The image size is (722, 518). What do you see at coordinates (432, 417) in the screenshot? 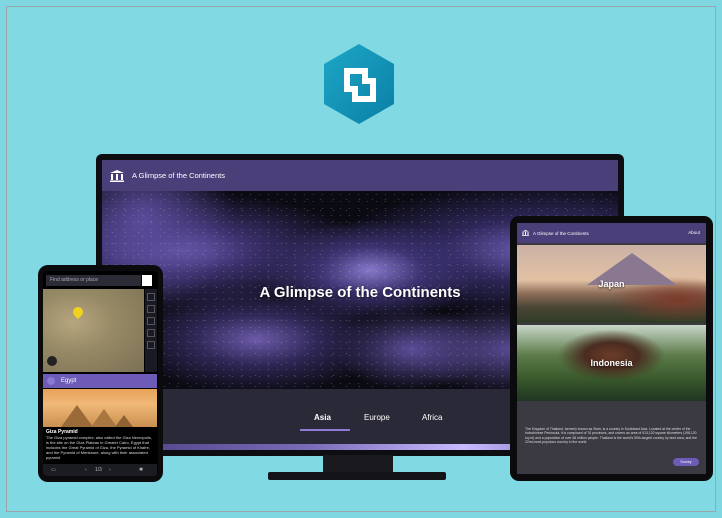
I see `tab-africa: Africa` at bounding box center [432, 417].